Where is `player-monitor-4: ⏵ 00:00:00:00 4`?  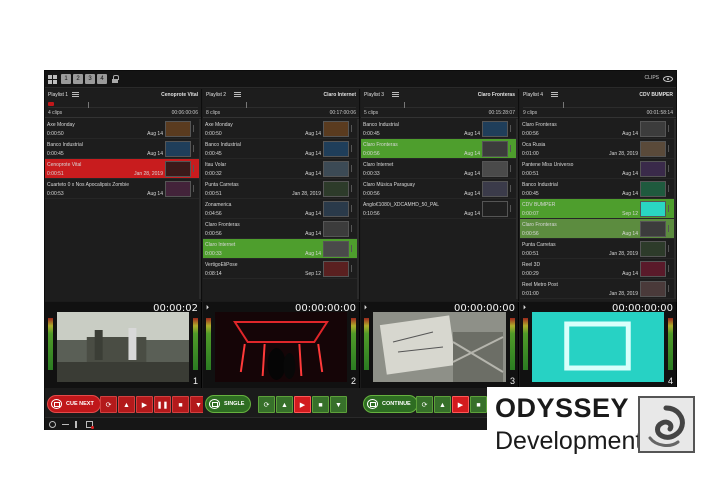 player-monitor-4: ⏵ 00:00:00:00 4 is located at coordinates (598, 345).